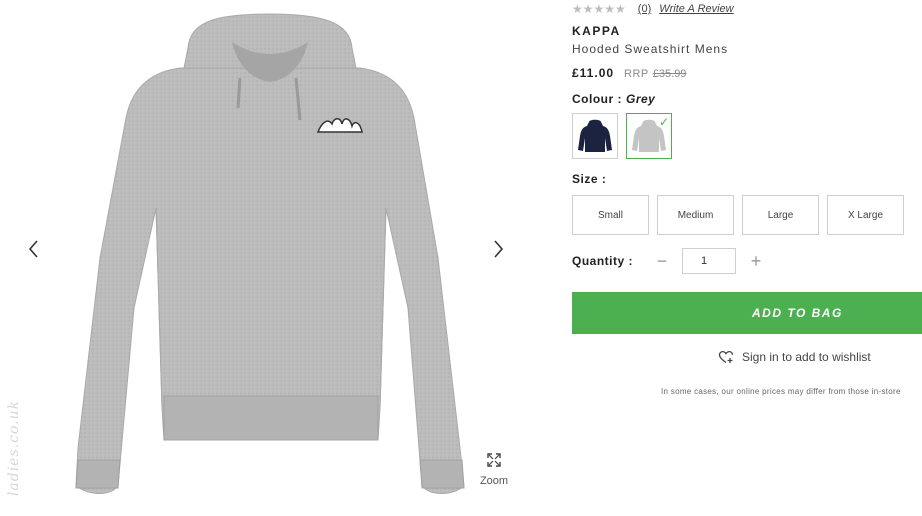 Image resolution: width=922 pixels, height=516 pixels. What do you see at coordinates (649, 136) in the screenshot?
I see `colour-swatch-grey: ✓` at bounding box center [649, 136].